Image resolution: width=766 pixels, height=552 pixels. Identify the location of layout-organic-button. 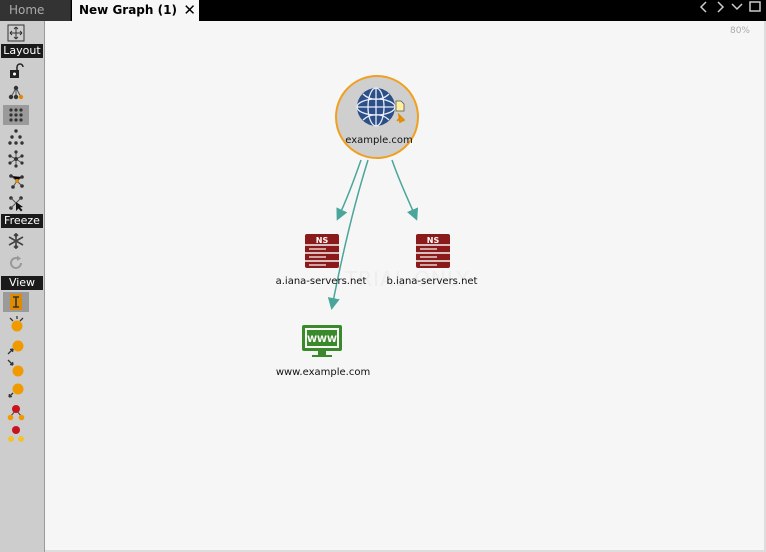
(16, 181).